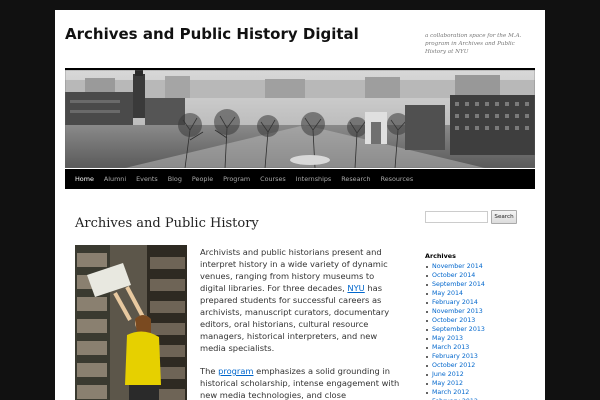 This screenshot has height=400, width=600. Describe the element at coordinates (355, 288) in the screenshot. I see `nyu-link: NYU` at that location.